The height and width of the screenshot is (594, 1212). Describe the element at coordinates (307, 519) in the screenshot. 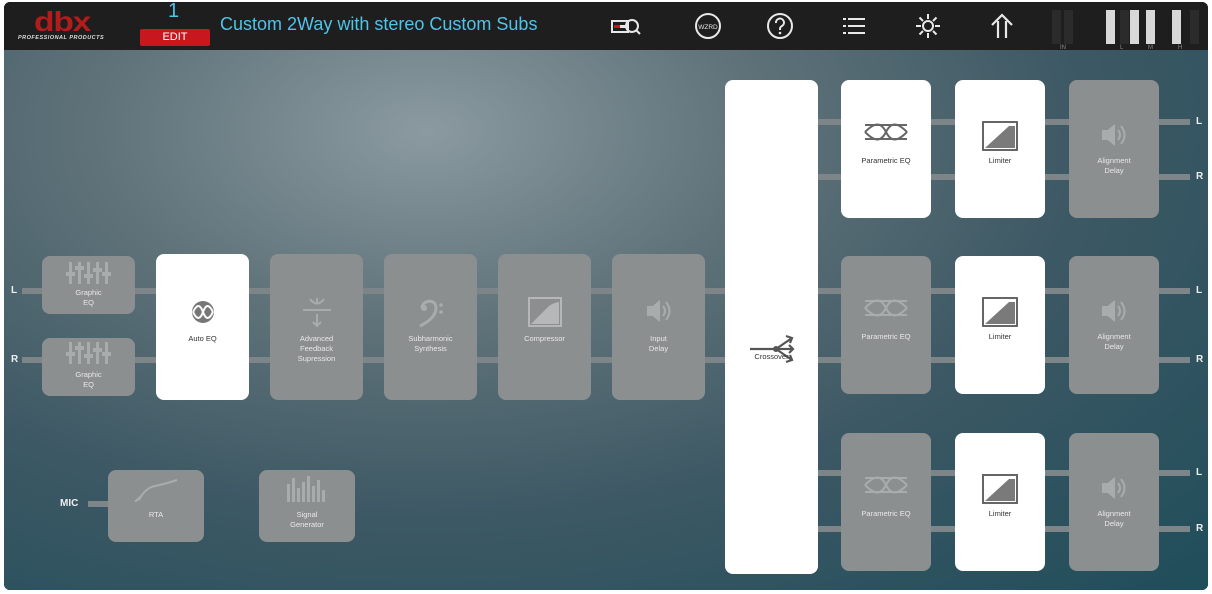

I see `signal-generator-label: Signal Generator` at that location.